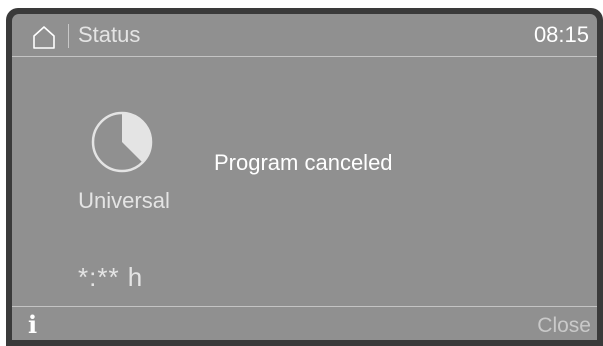 Image resolution: width=603 pixels, height=346 pixels. I want to click on page-title: Status, so click(109, 34).